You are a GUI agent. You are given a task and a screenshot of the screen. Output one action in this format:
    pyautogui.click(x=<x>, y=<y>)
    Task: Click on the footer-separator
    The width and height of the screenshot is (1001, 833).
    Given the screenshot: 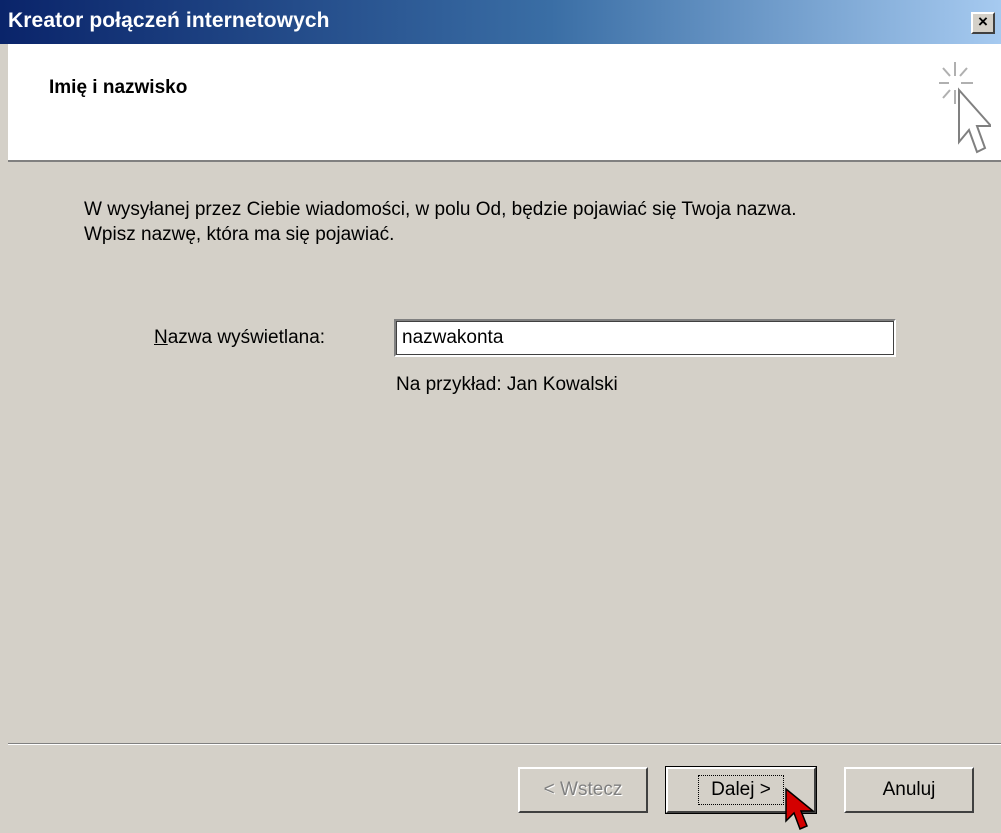 What is the action you would take?
    pyautogui.click(x=504, y=744)
    